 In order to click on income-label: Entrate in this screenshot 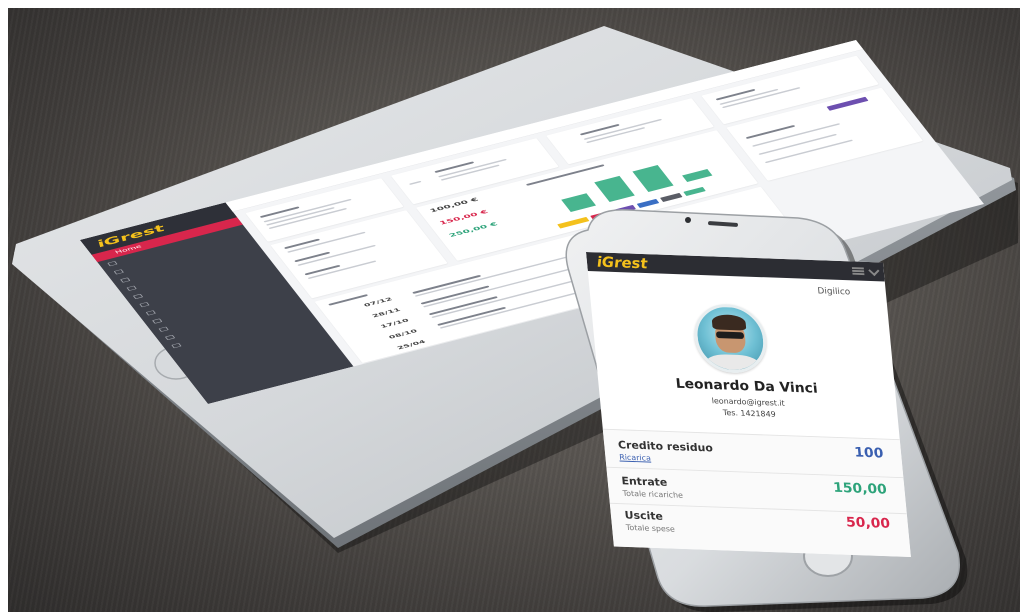, I will do `click(644, 481)`.